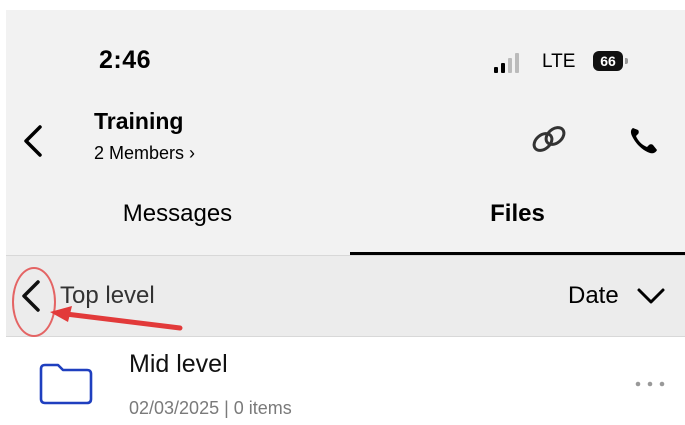 The height and width of the screenshot is (425, 685). I want to click on folder-icon, so click(66, 384).